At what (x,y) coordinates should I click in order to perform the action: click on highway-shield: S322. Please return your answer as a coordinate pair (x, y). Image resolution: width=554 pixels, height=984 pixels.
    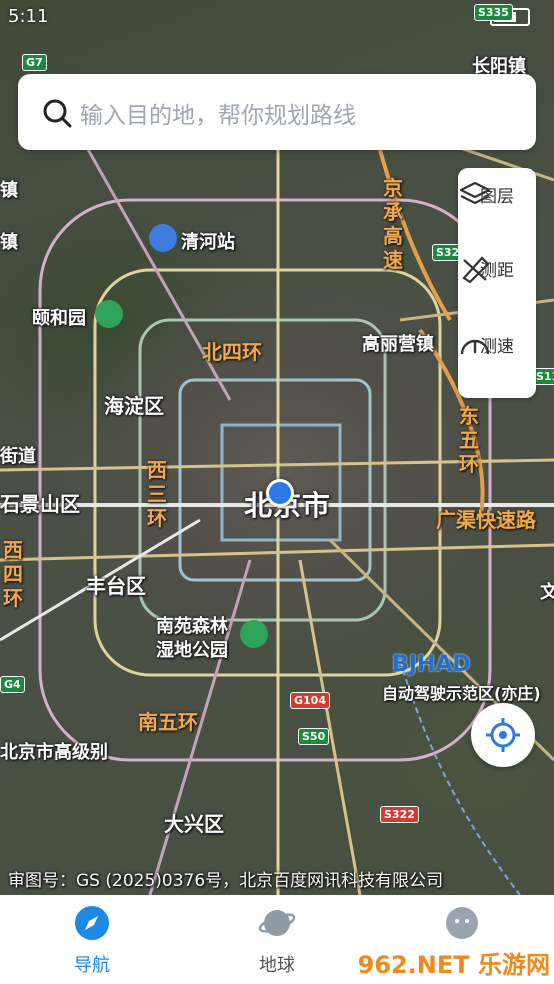
    Looking at the image, I should click on (399, 814).